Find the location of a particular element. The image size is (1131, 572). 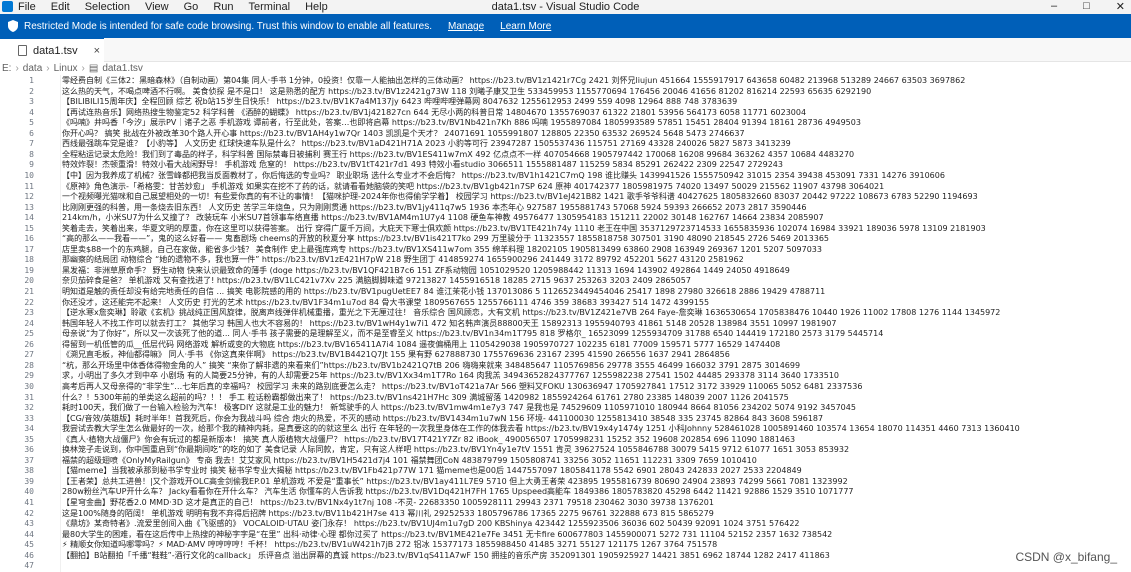

shield-icon is located at coordinates (13, 26).